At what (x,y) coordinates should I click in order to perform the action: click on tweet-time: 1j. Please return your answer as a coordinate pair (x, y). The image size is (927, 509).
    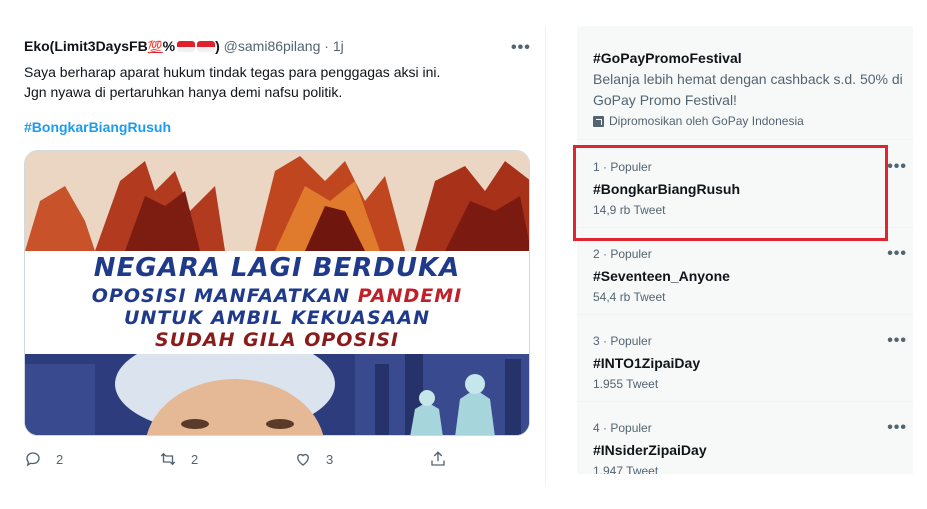
    Looking at the image, I should click on (338, 46).